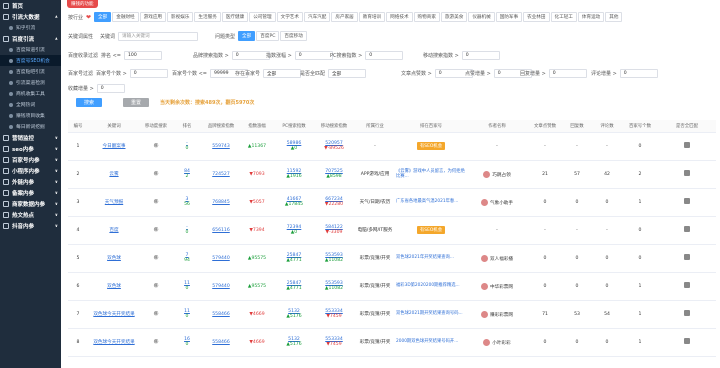 The width and height of the screenshot is (720, 368). I want to click on column-header: 品牌搜索指数, so click(221, 126).